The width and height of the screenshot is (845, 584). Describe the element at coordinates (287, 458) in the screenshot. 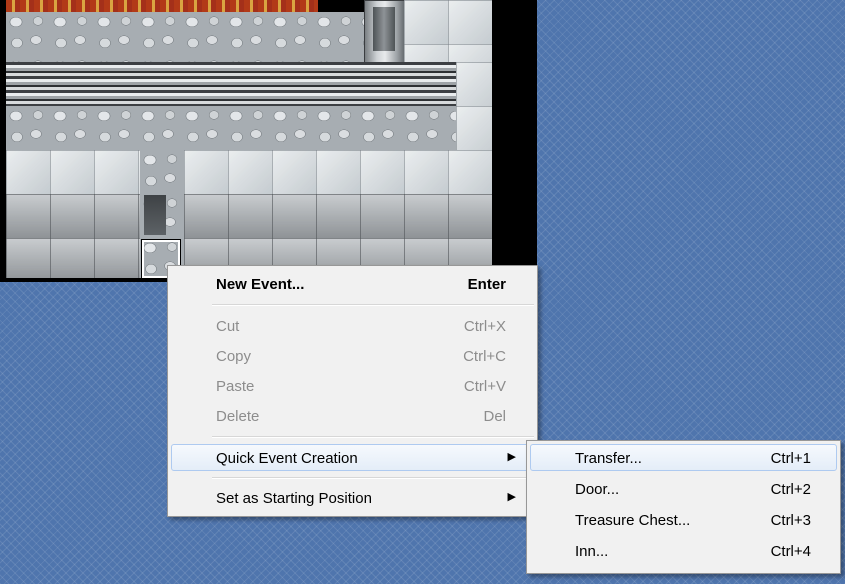

I see `quick-event-creation-label: Quick Event Creation` at that location.